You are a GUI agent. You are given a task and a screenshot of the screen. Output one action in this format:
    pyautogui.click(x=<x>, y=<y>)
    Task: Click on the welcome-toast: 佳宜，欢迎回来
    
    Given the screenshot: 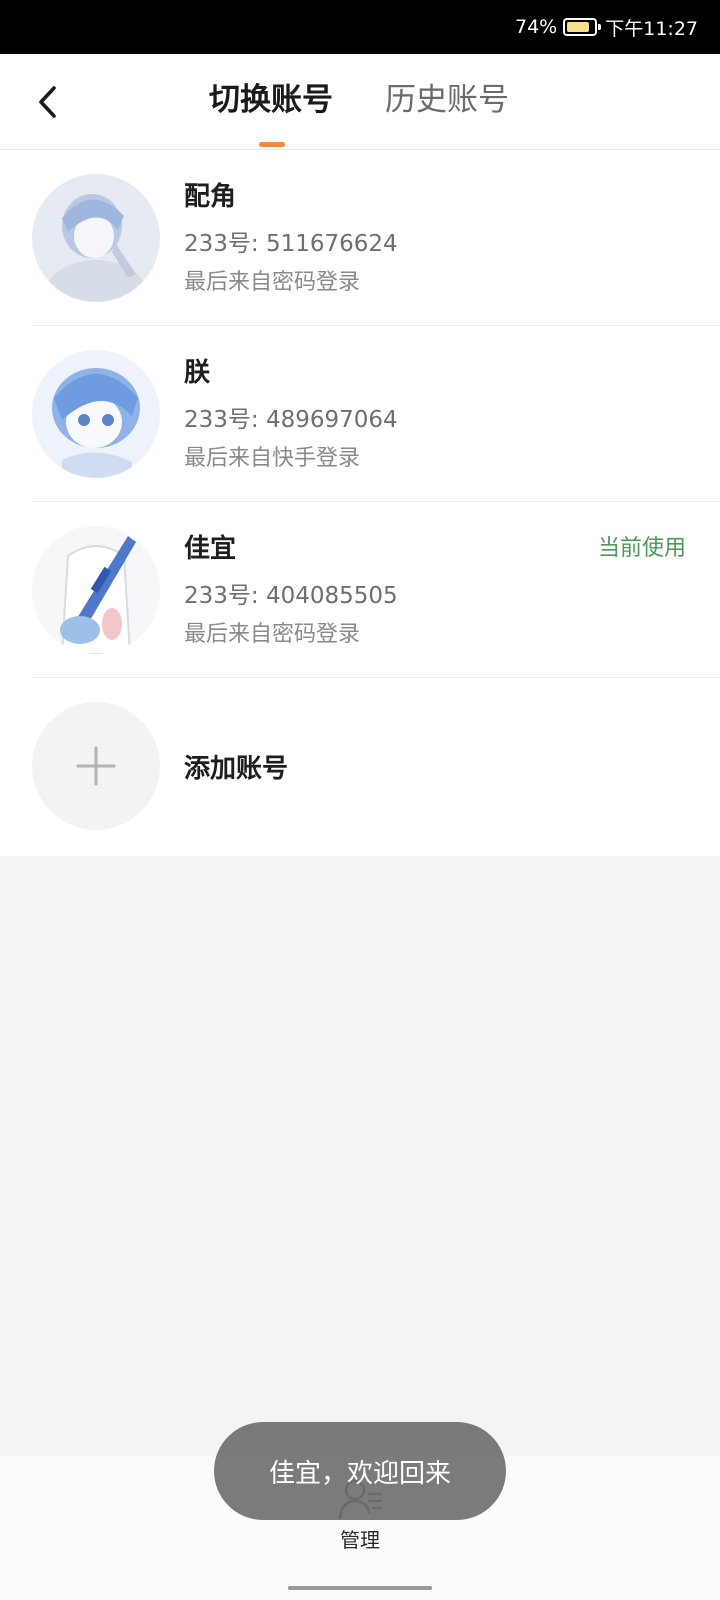 What is the action you would take?
    pyautogui.click(x=360, y=1471)
    